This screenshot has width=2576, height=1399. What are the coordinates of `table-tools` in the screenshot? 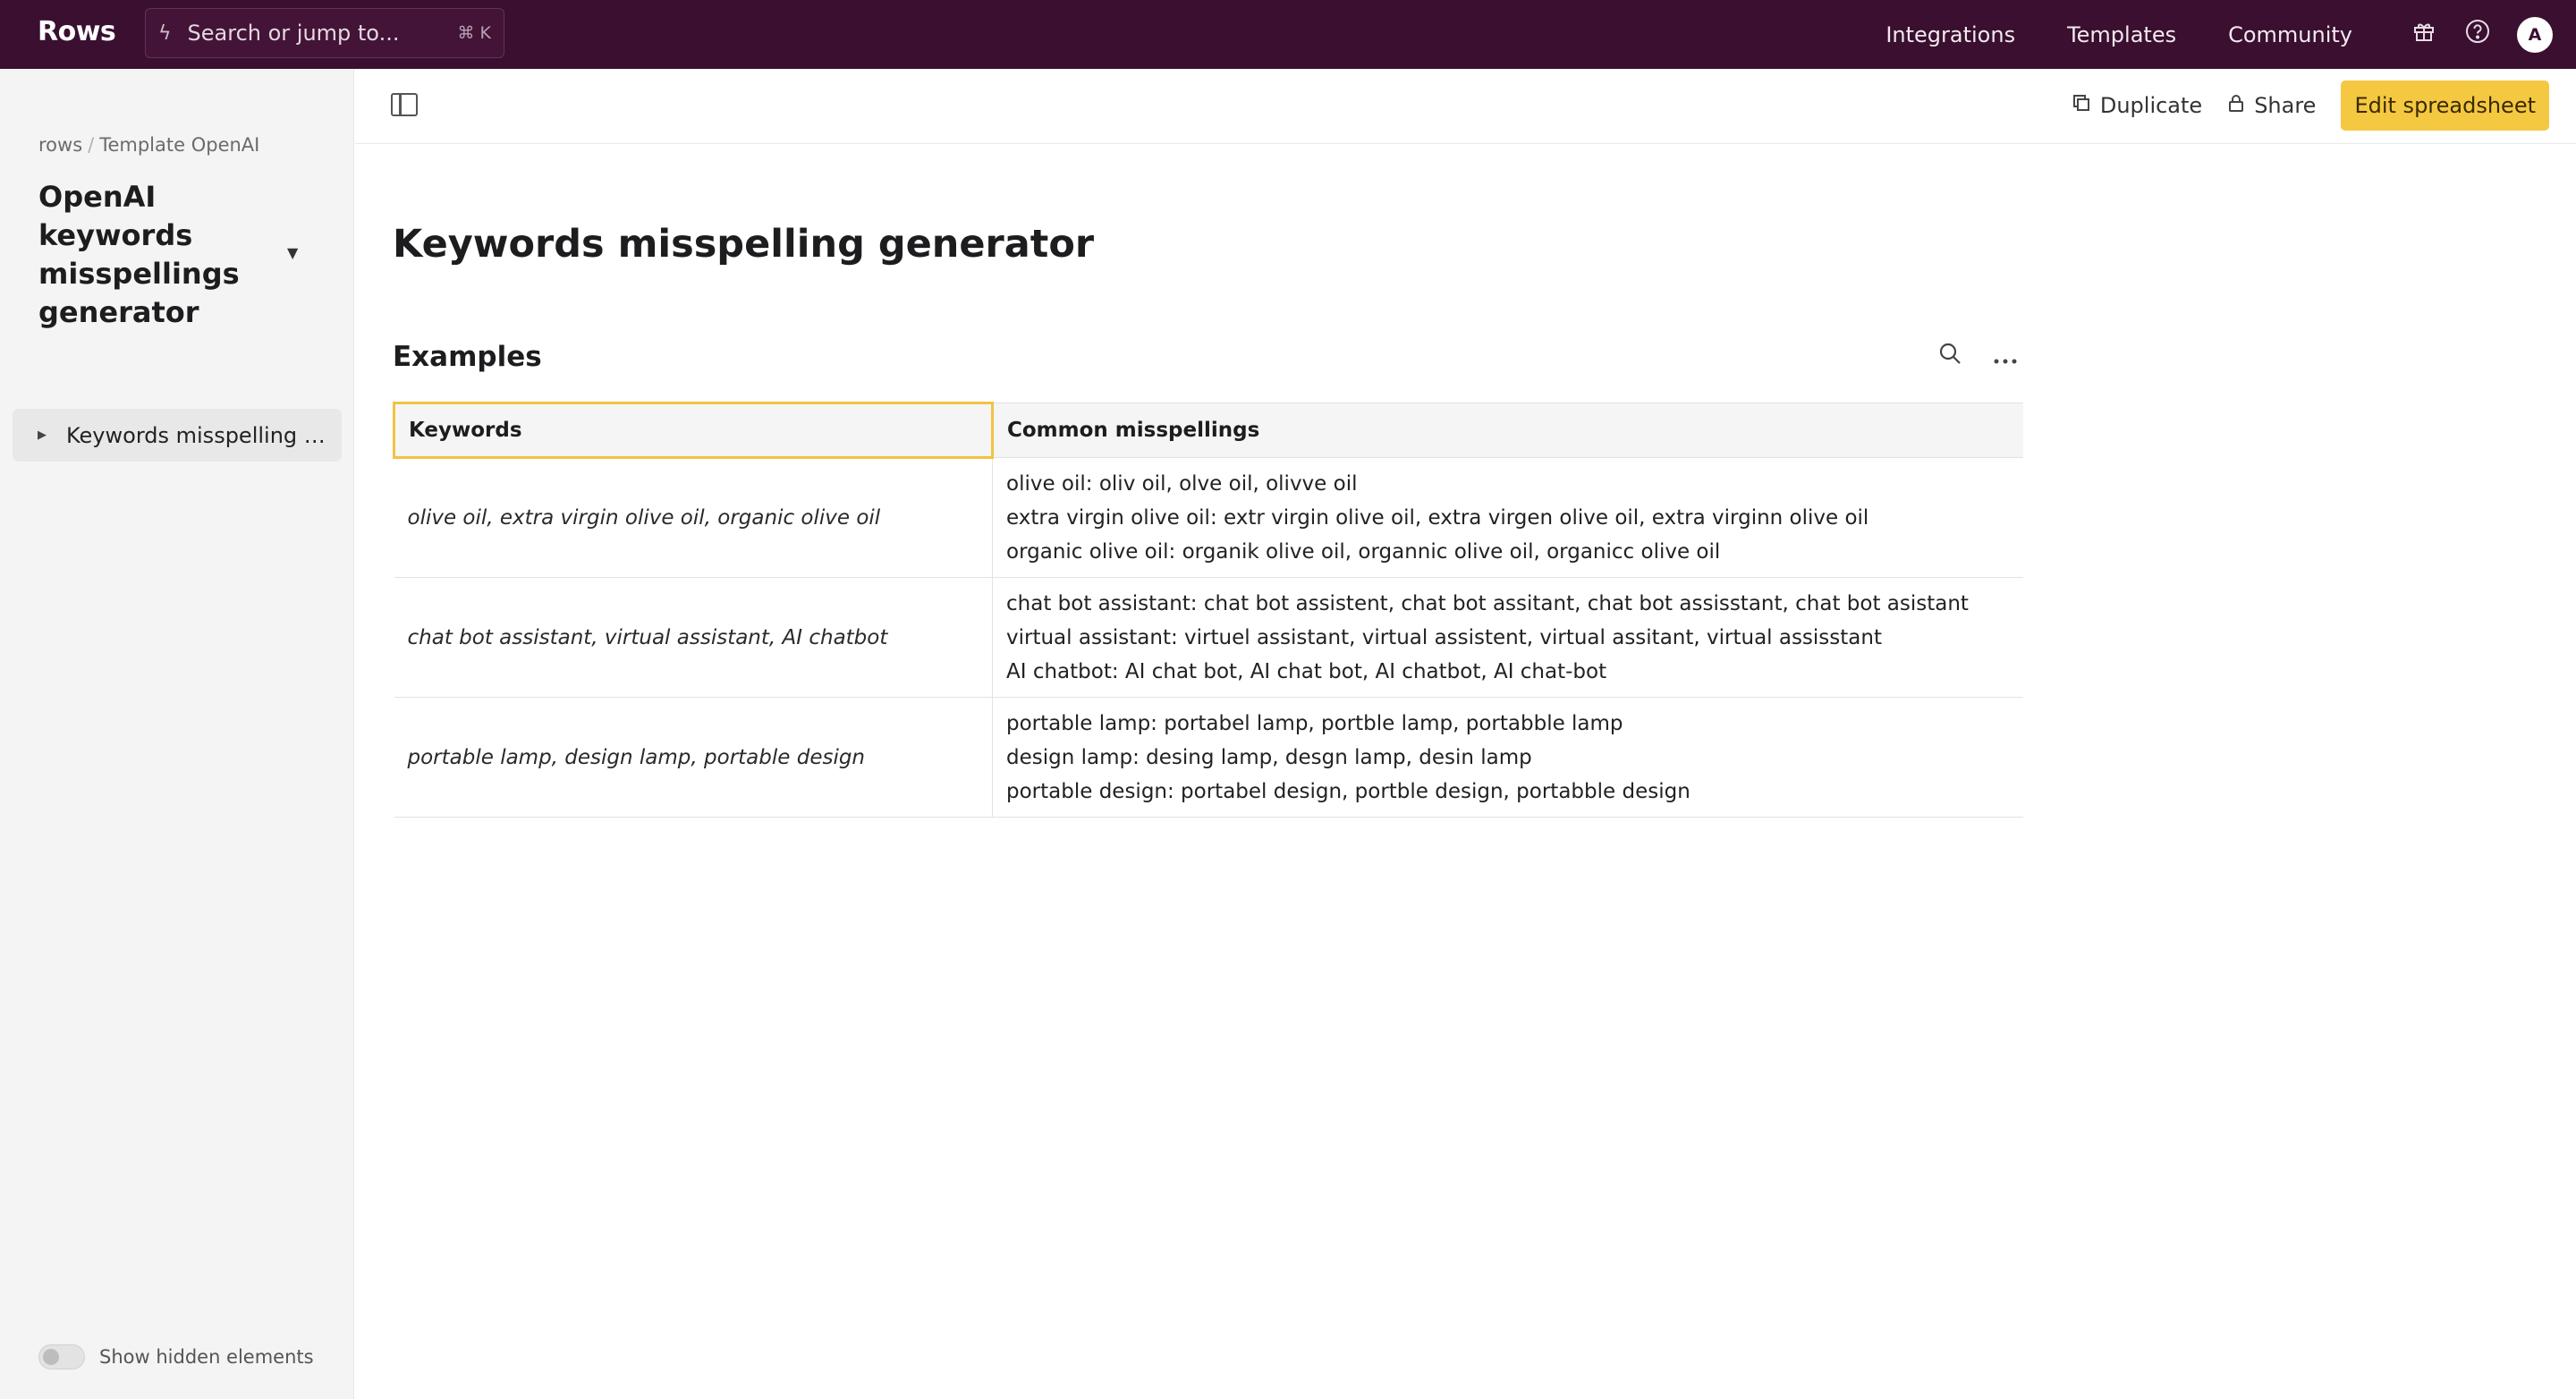 It's located at (1977, 356).